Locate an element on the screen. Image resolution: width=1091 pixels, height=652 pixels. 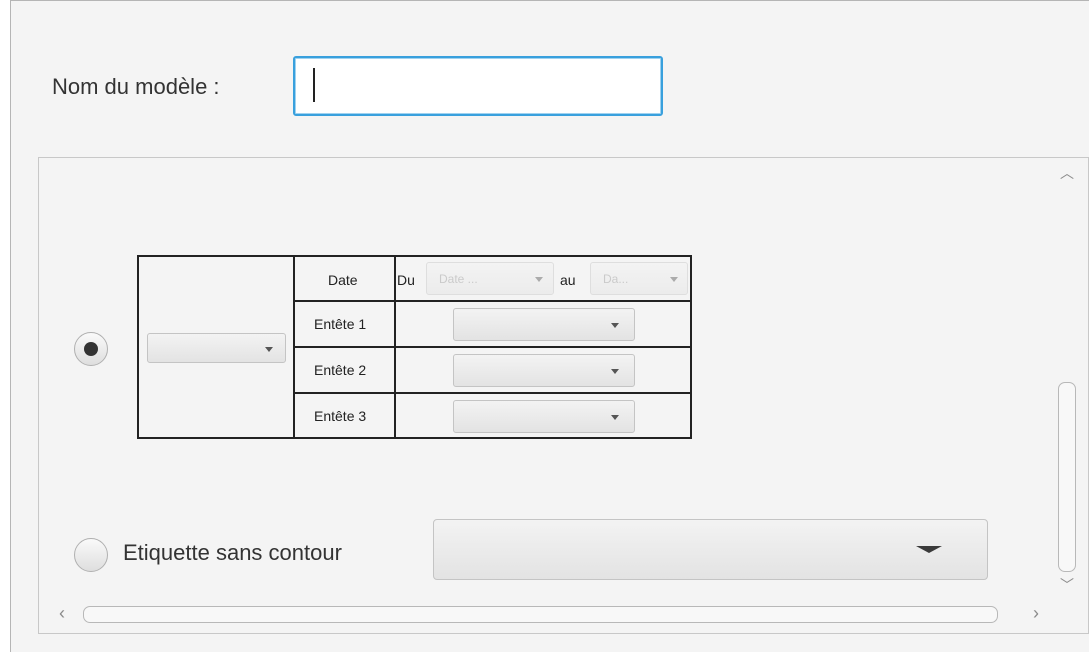
label-no-border-text: Etiquette sans contour is located at coordinates (232, 552).